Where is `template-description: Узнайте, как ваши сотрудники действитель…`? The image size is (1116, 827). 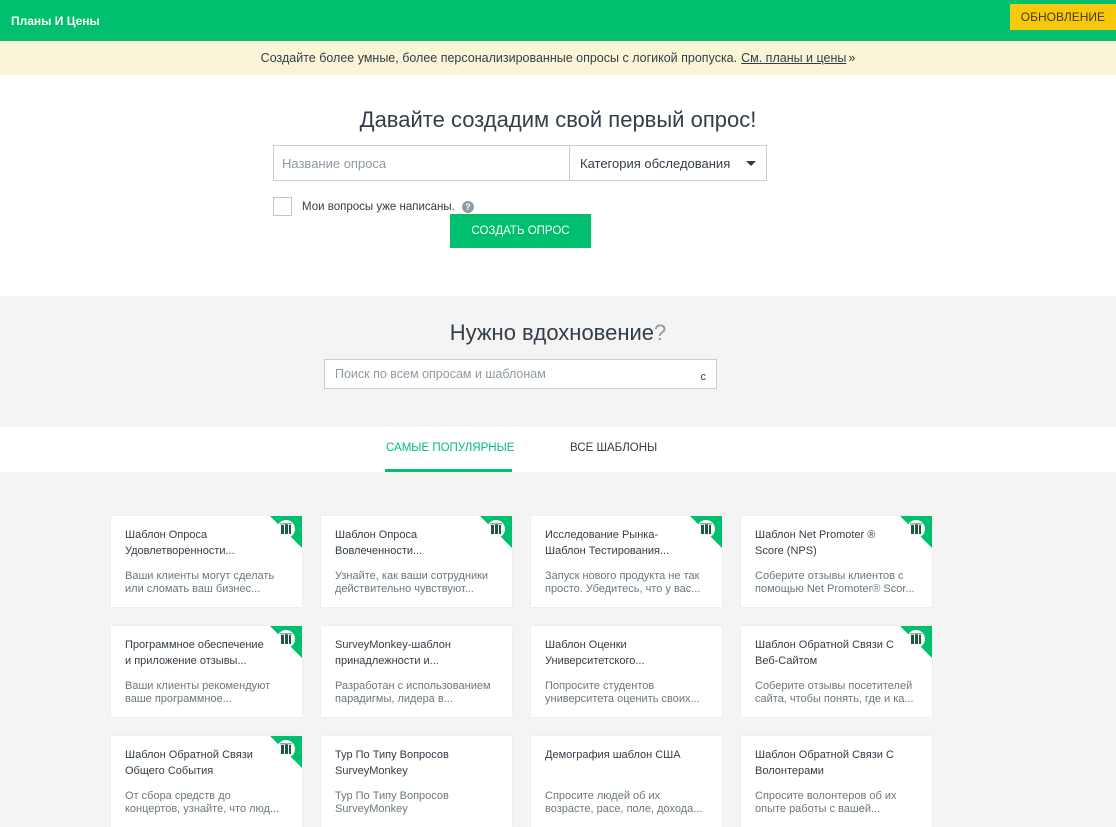 template-description: Узнайте, как ваши сотрудники действитель… is located at coordinates (412, 582).